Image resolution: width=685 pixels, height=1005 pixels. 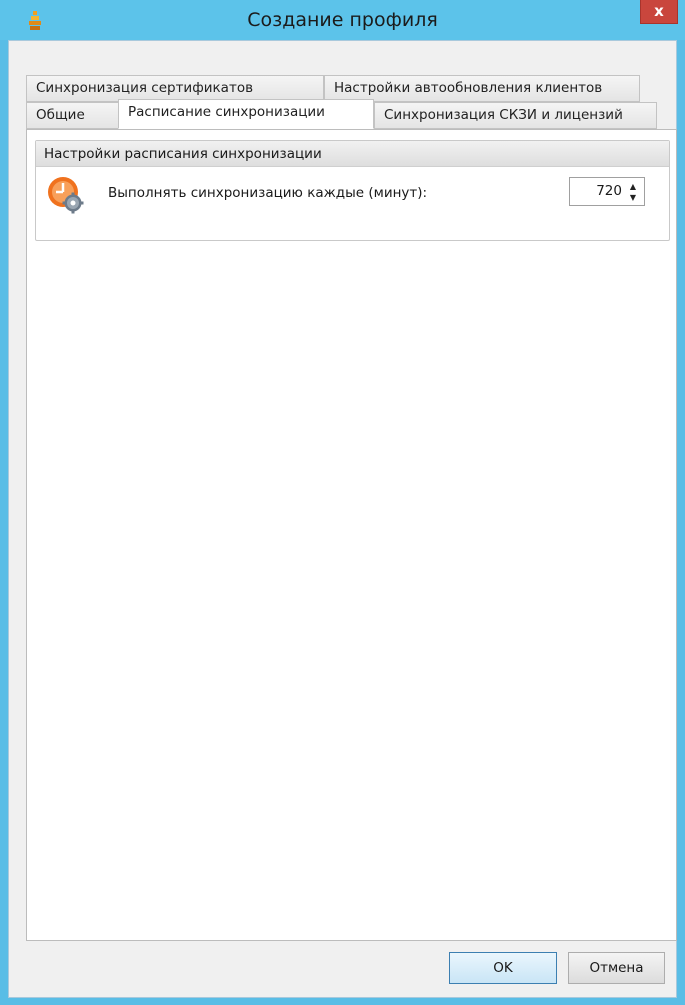 I want to click on tab-crypto-license-sync: Синхронизация СКЗИ и лицензий, so click(x=515, y=115).